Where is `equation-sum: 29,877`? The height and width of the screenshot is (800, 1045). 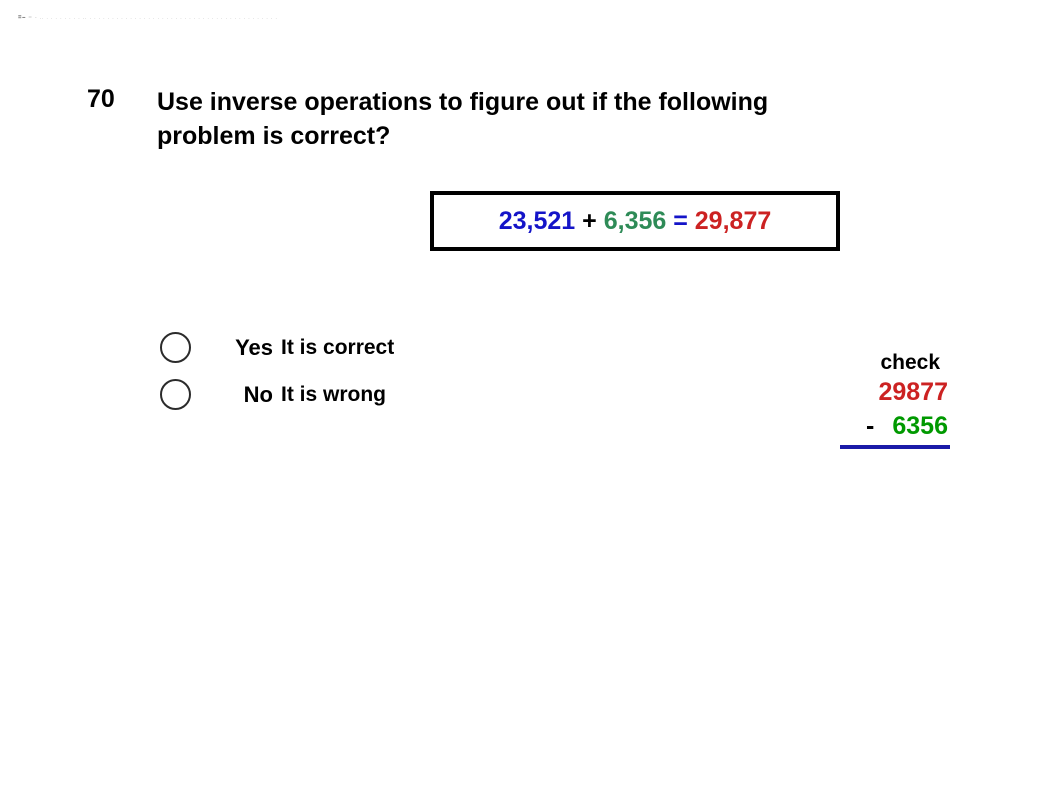 equation-sum: 29,877 is located at coordinates (733, 220).